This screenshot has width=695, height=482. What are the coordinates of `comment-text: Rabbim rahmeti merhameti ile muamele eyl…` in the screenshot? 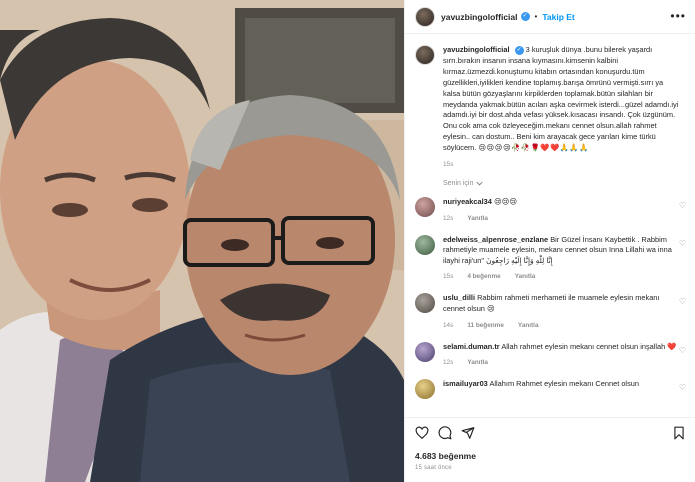 It's located at (551, 303).